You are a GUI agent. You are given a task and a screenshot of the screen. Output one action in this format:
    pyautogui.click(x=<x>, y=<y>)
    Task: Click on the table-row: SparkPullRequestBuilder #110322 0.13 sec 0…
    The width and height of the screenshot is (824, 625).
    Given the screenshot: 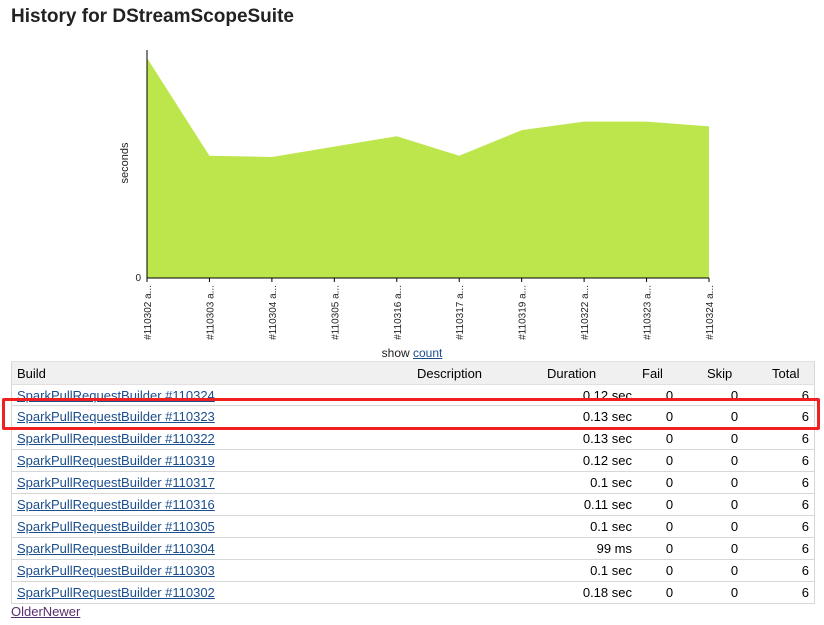 What is the action you would take?
    pyautogui.click(x=413, y=438)
    